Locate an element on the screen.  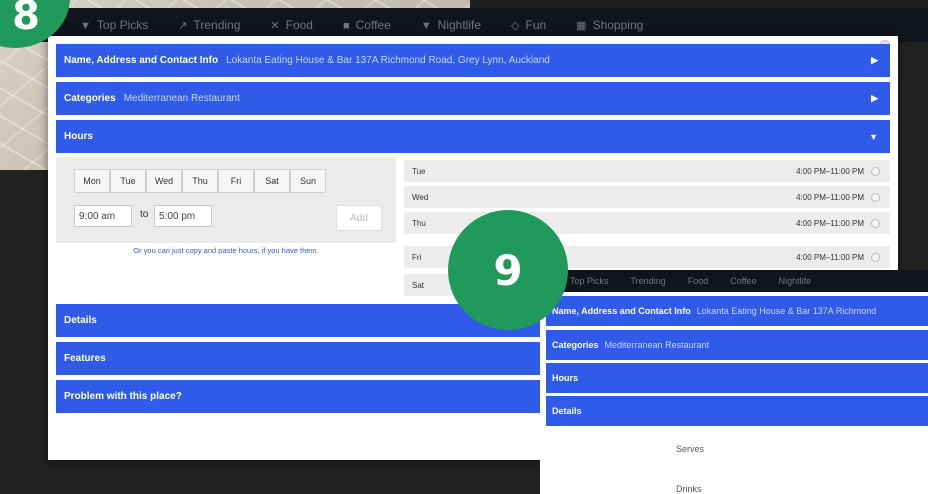
nav-top-picks: Top Picks is located at coordinates (589, 281).